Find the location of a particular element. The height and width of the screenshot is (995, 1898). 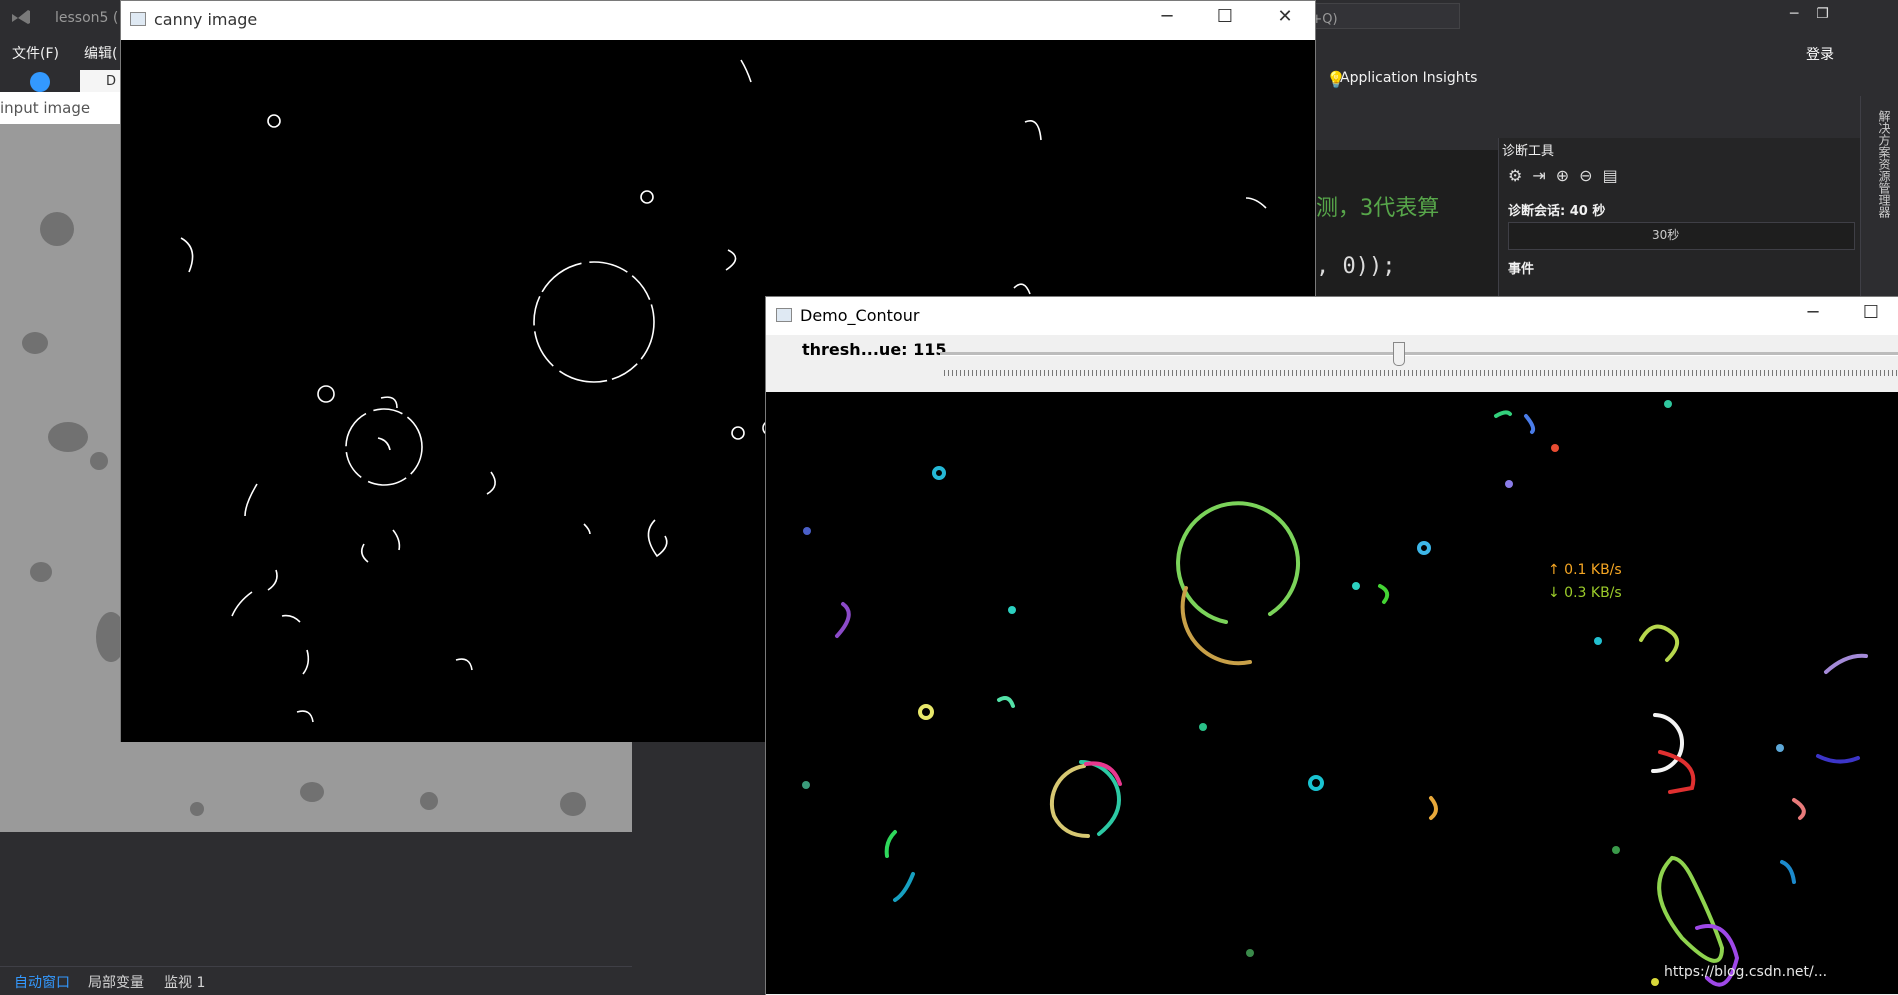

tab-autos: 自动窗口 is located at coordinates (42, 982).